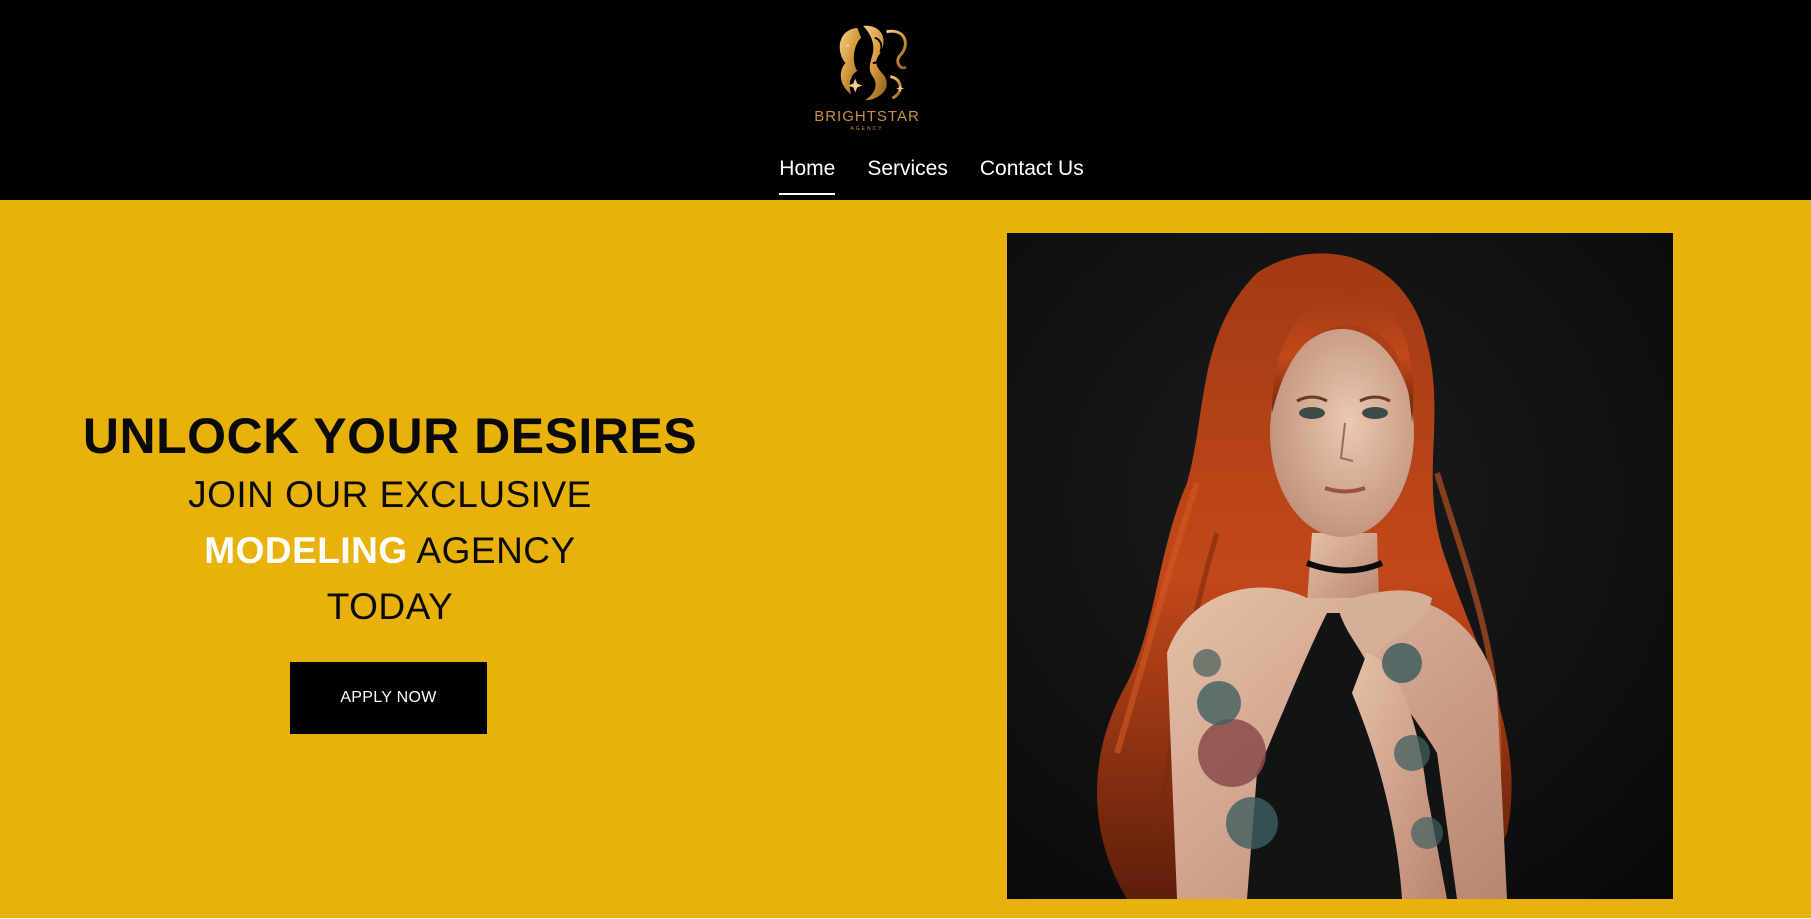 This screenshot has height=919, width=1811. I want to click on apply-now-button: APPLY NOW, so click(388, 698).